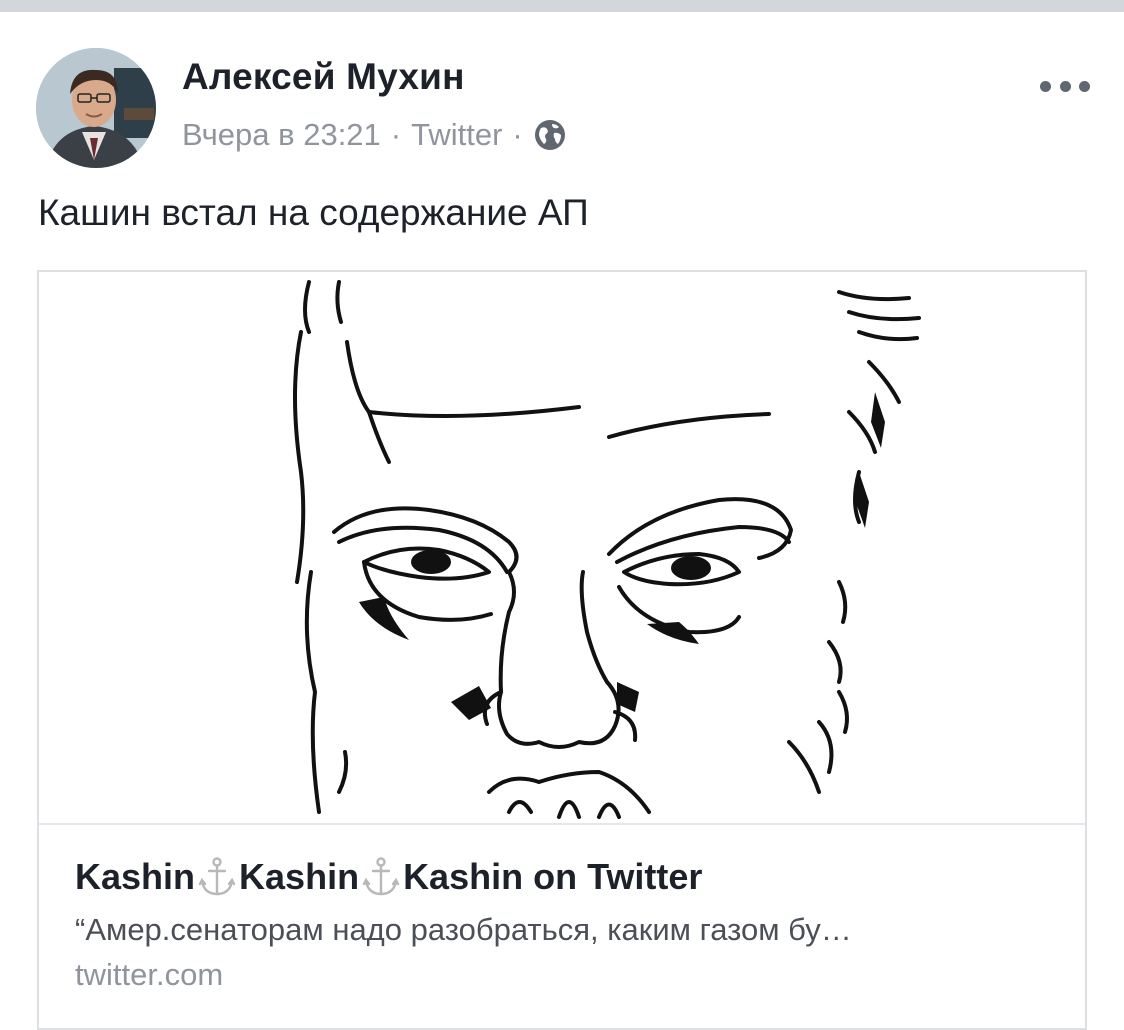 Image resolution: width=1124 pixels, height=1030 pixels. What do you see at coordinates (562, 6) in the screenshot?
I see `top-divider-bar` at bounding box center [562, 6].